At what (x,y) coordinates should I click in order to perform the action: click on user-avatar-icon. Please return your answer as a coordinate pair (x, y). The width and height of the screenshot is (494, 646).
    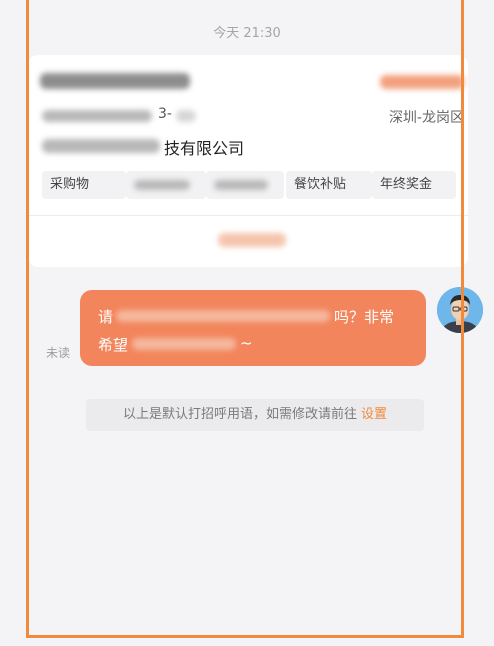
    Looking at the image, I should click on (460, 310).